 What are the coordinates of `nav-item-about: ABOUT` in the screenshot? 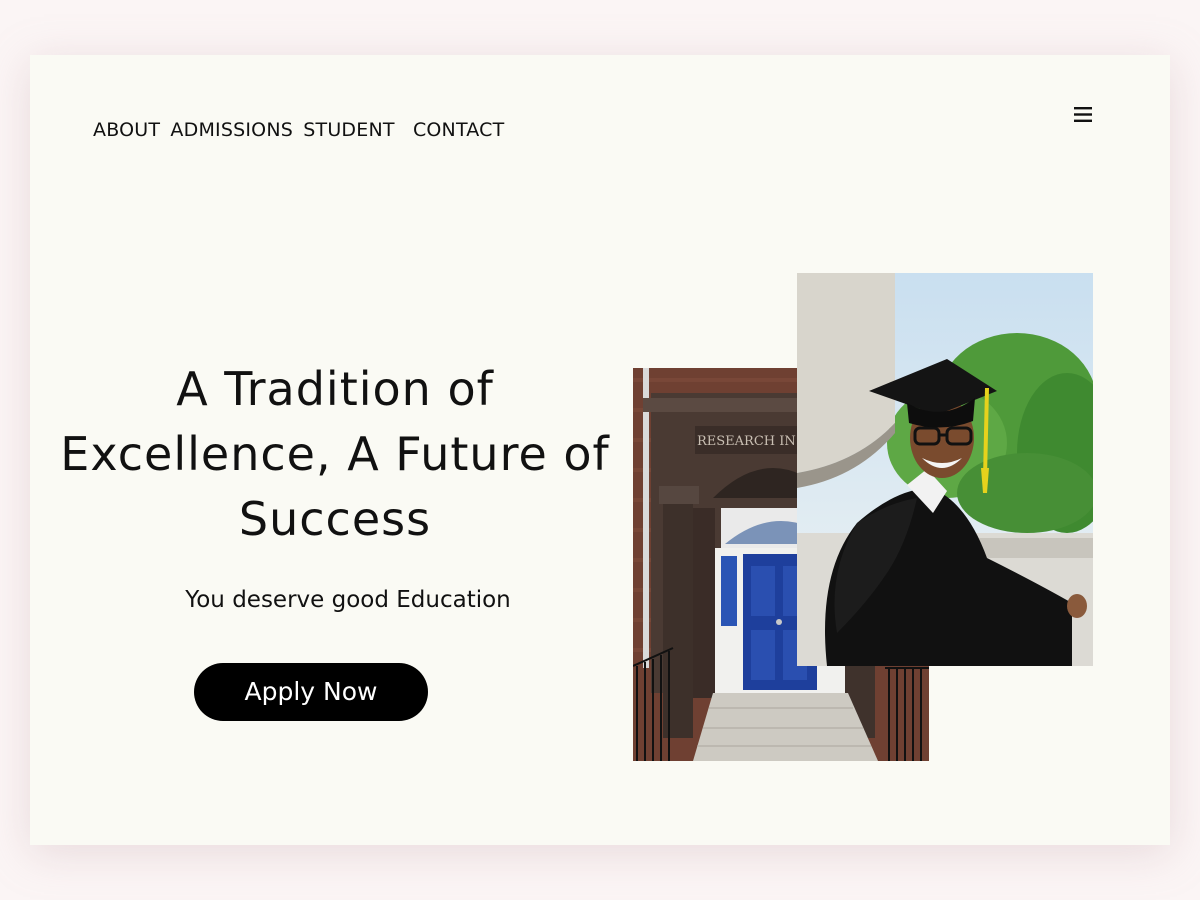 It's located at (126, 130).